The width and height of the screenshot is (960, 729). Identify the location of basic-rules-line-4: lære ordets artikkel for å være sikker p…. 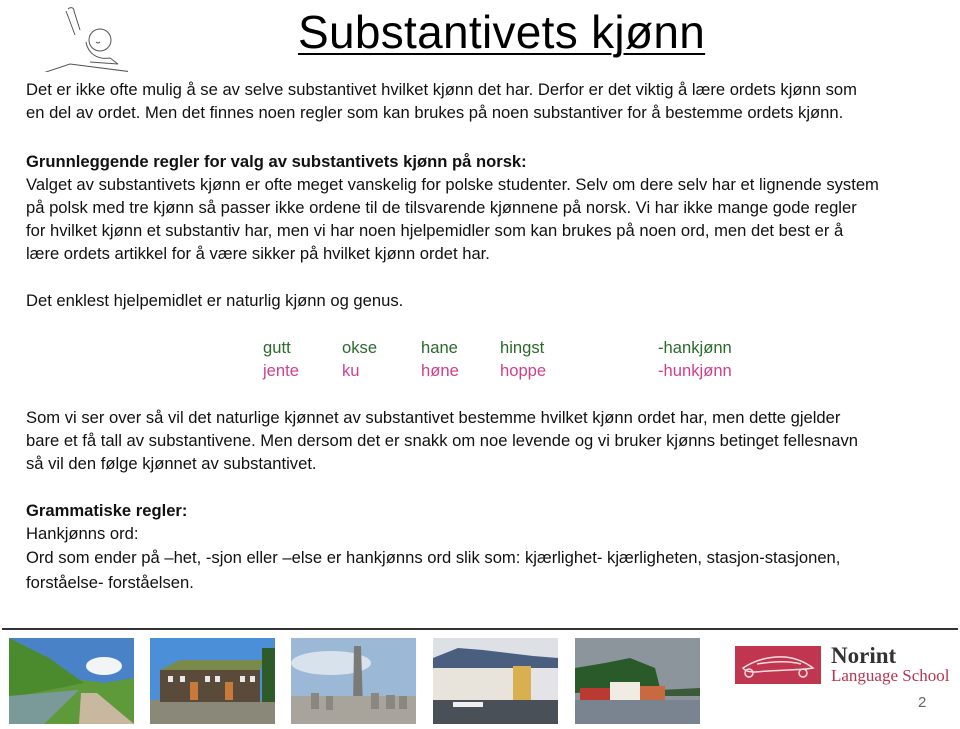
(258, 253).